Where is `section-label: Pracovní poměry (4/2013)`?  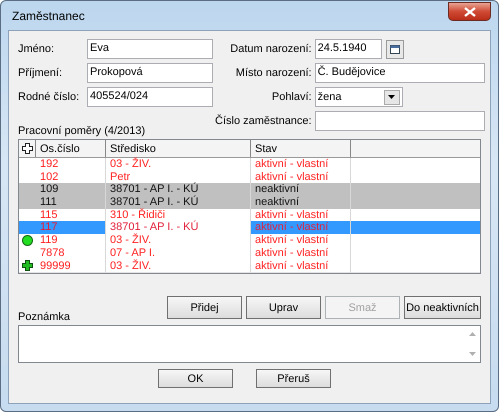 section-label: Pracovní poměry (4/2013) is located at coordinates (82, 131).